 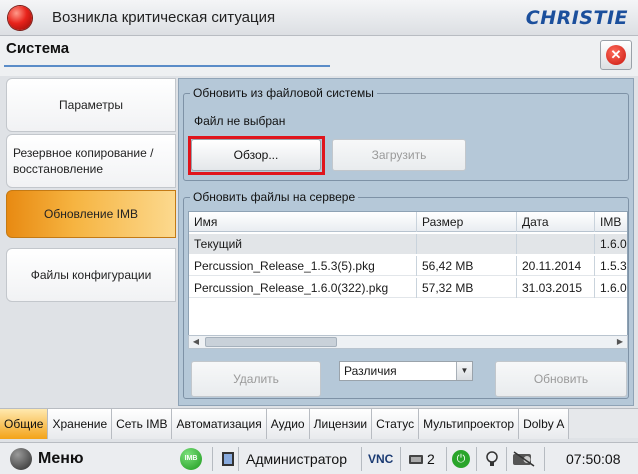 I want to click on projector-icon, so click(x=524, y=459).